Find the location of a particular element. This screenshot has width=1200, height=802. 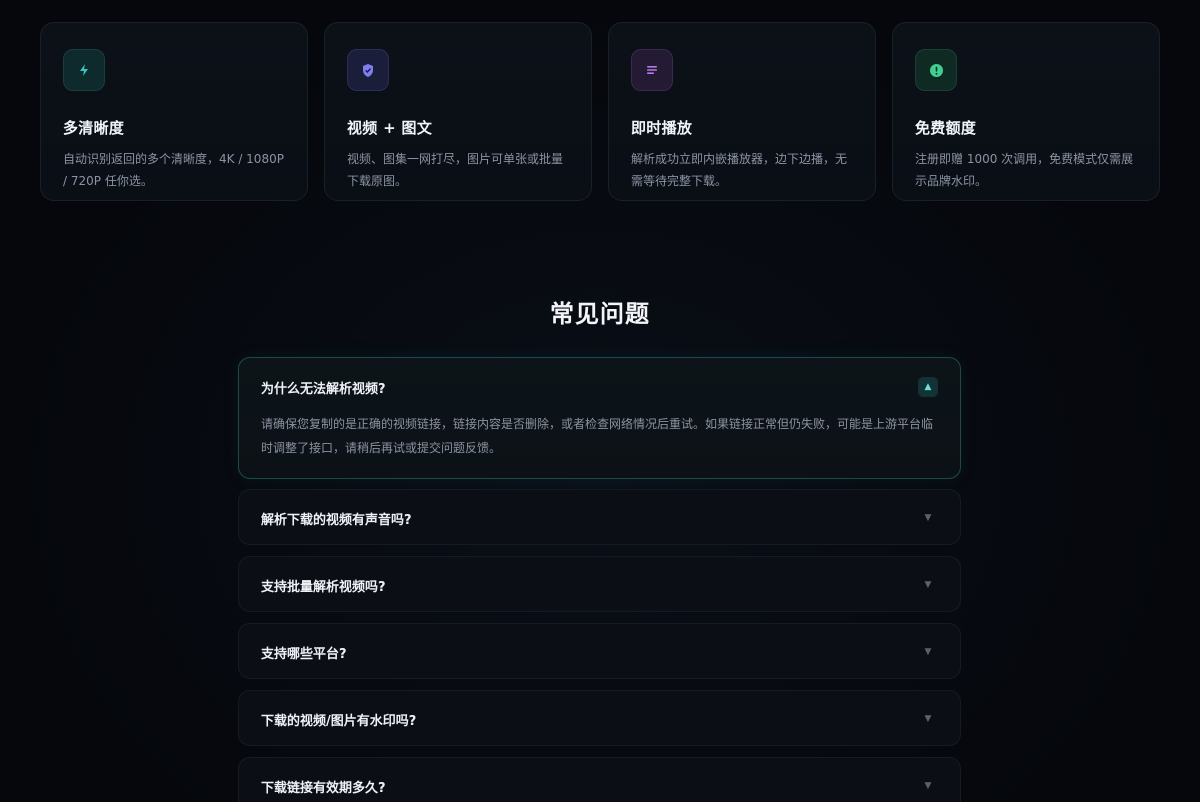

faq-item-platforms: 支持哪些平台? ▼ is located at coordinates (599, 651).